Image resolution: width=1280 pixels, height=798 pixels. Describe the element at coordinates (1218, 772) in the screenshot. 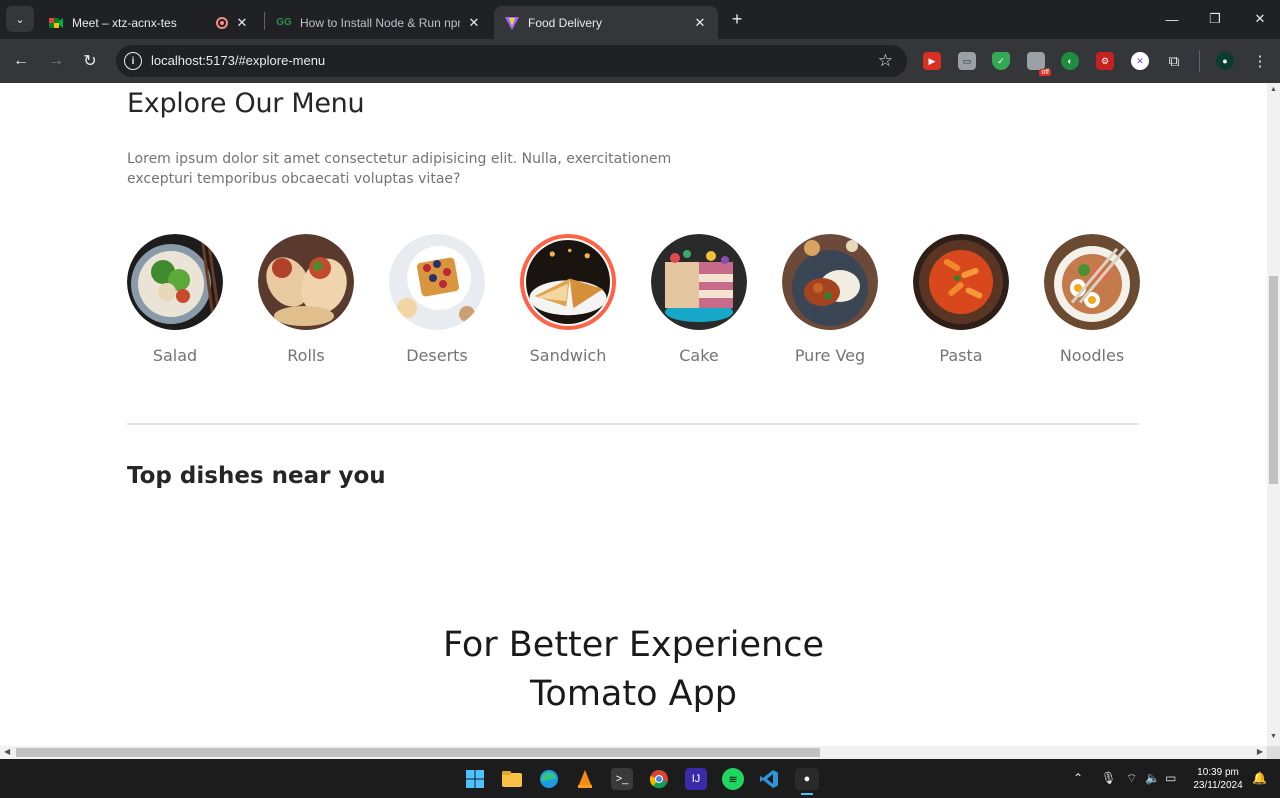

I see `clock-time: 10:39 pm` at that location.